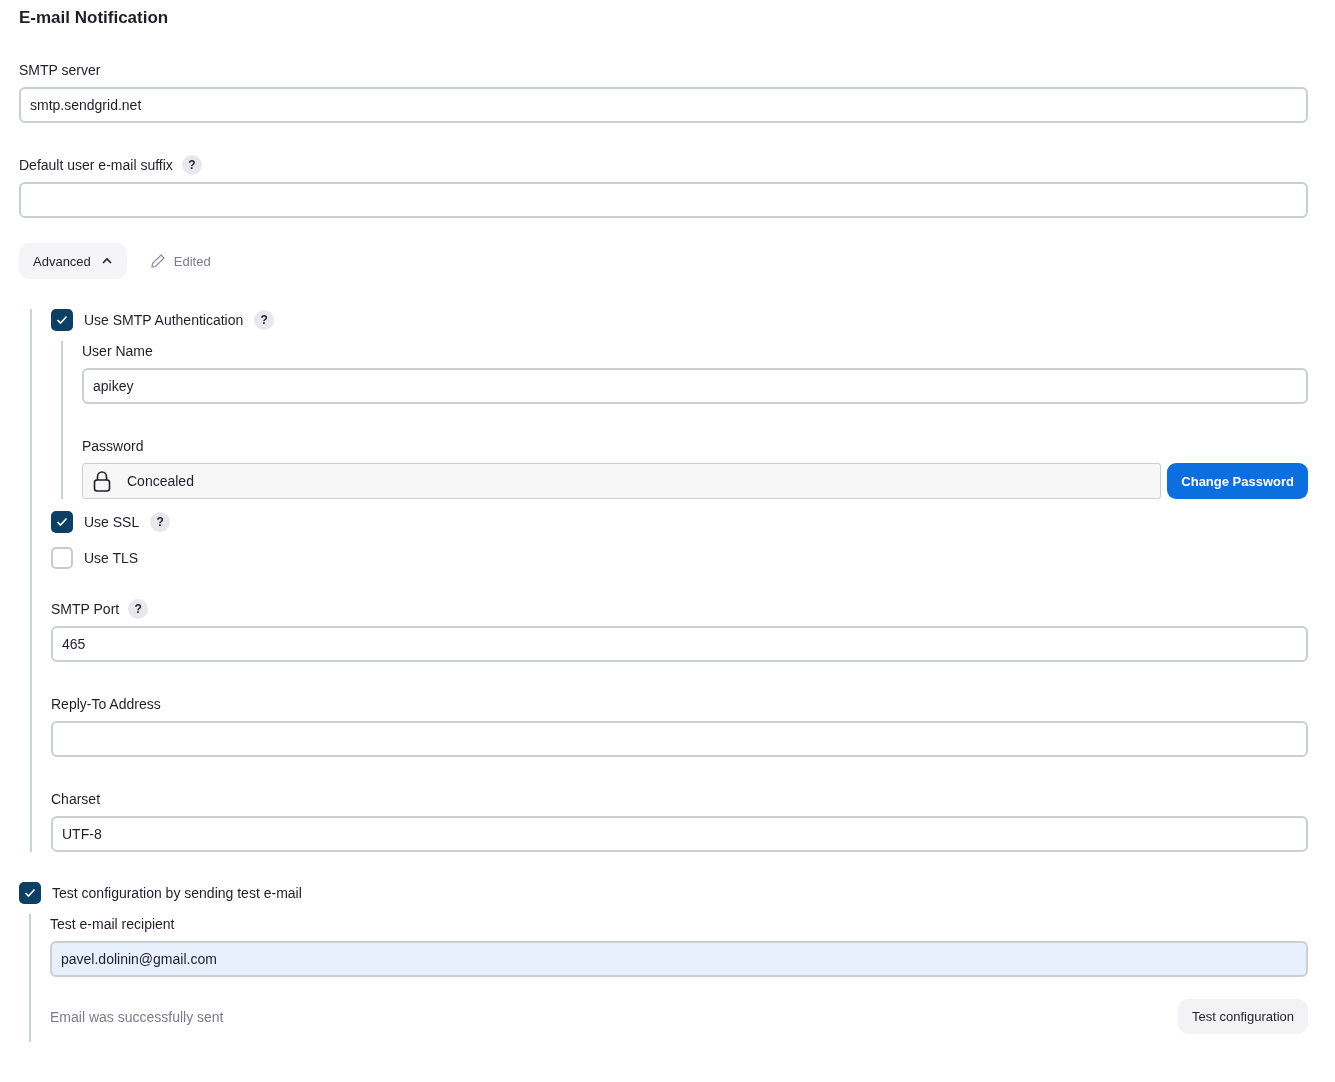 The height and width of the screenshot is (1082, 1335). What do you see at coordinates (160, 481) in the screenshot?
I see `concealed-value: Concealed` at bounding box center [160, 481].